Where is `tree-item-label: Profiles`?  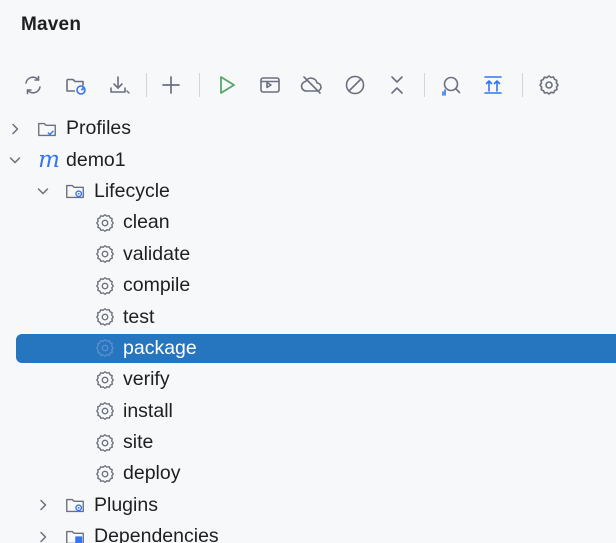
tree-item-label: Profiles is located at coordinates (99, 128).